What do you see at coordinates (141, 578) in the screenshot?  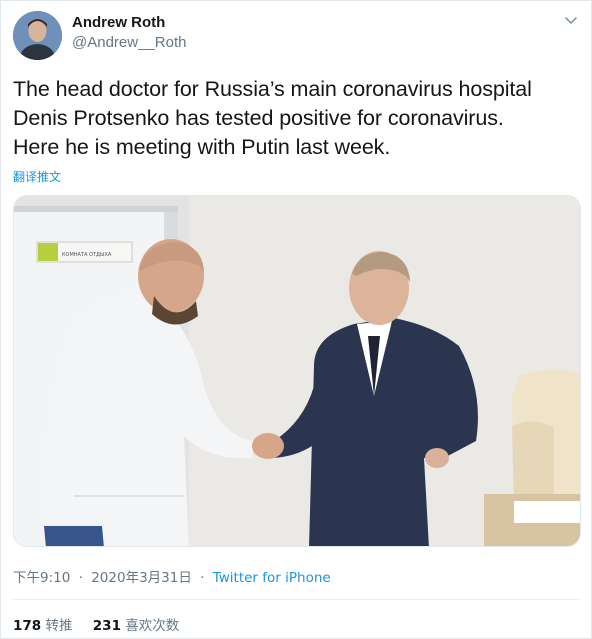 I see `tweet-date: 2020年3月31日` at bounding box center [141, 578].